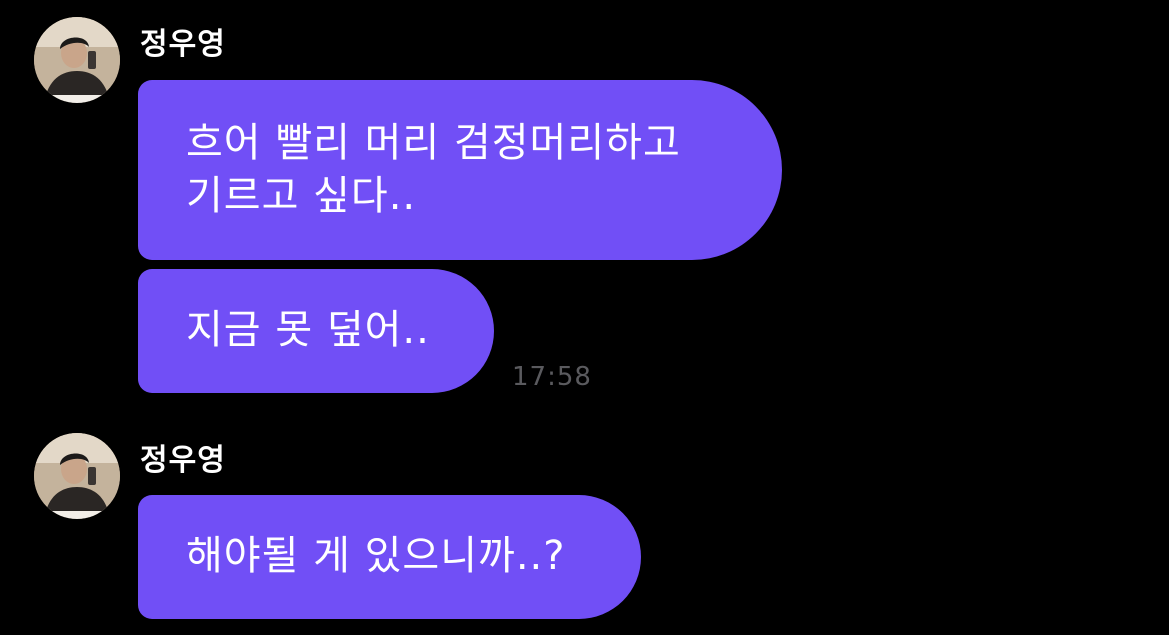 This screenshot has height=635, width=1169. I want to click on message-bubble: 지금 못 덮어.., so click(316, 331).